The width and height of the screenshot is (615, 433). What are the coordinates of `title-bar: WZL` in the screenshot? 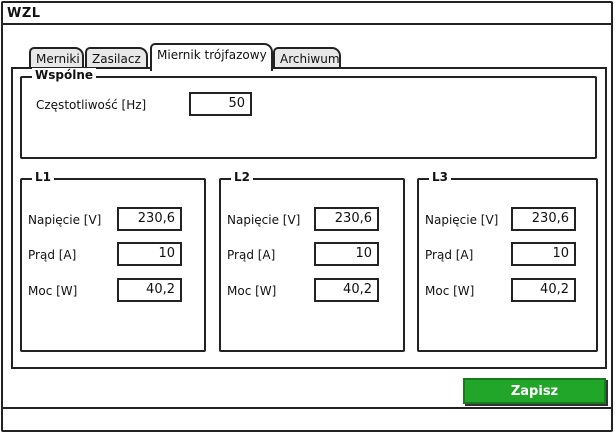 It's located at (307, 14).